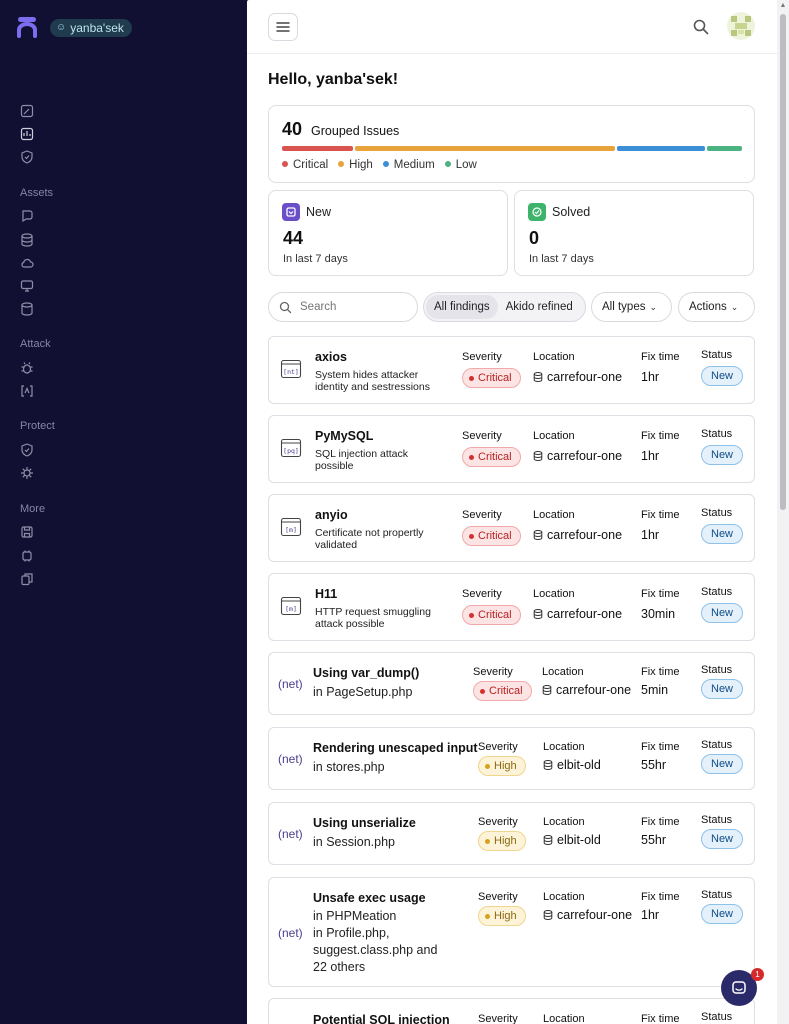  I want to click on issue-description-line: in Profile.php,, so click(351, 933).